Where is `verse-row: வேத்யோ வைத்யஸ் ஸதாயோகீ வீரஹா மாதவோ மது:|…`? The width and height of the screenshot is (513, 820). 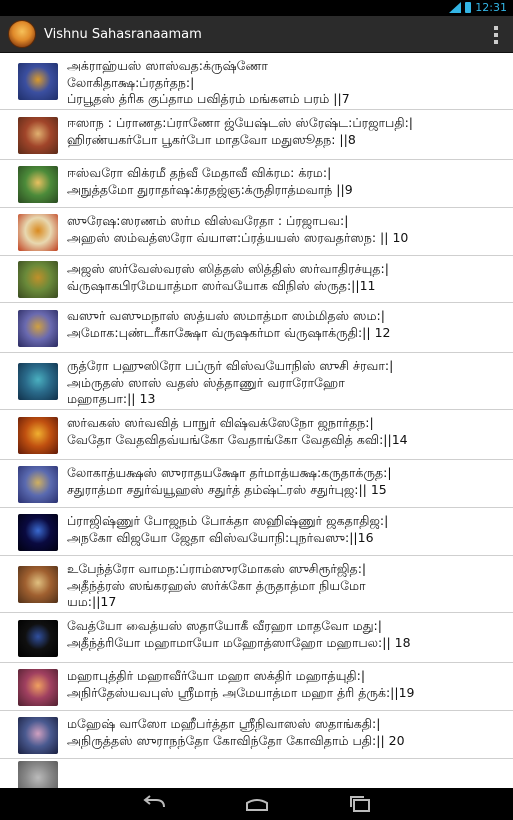 verse-row: வேத்யோ வைத்யஸ் ஸதாயோகீ வீரஹா மாதவோ மது:|… is located at coordinates (256, 638).